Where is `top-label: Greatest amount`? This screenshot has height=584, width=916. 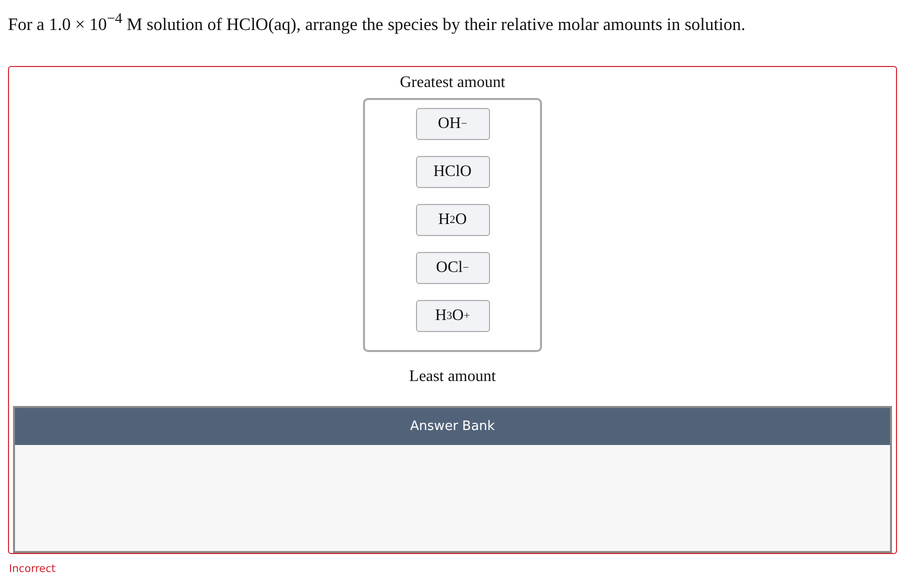 top-label: Greatest amount is located at coordinates (453, 82).